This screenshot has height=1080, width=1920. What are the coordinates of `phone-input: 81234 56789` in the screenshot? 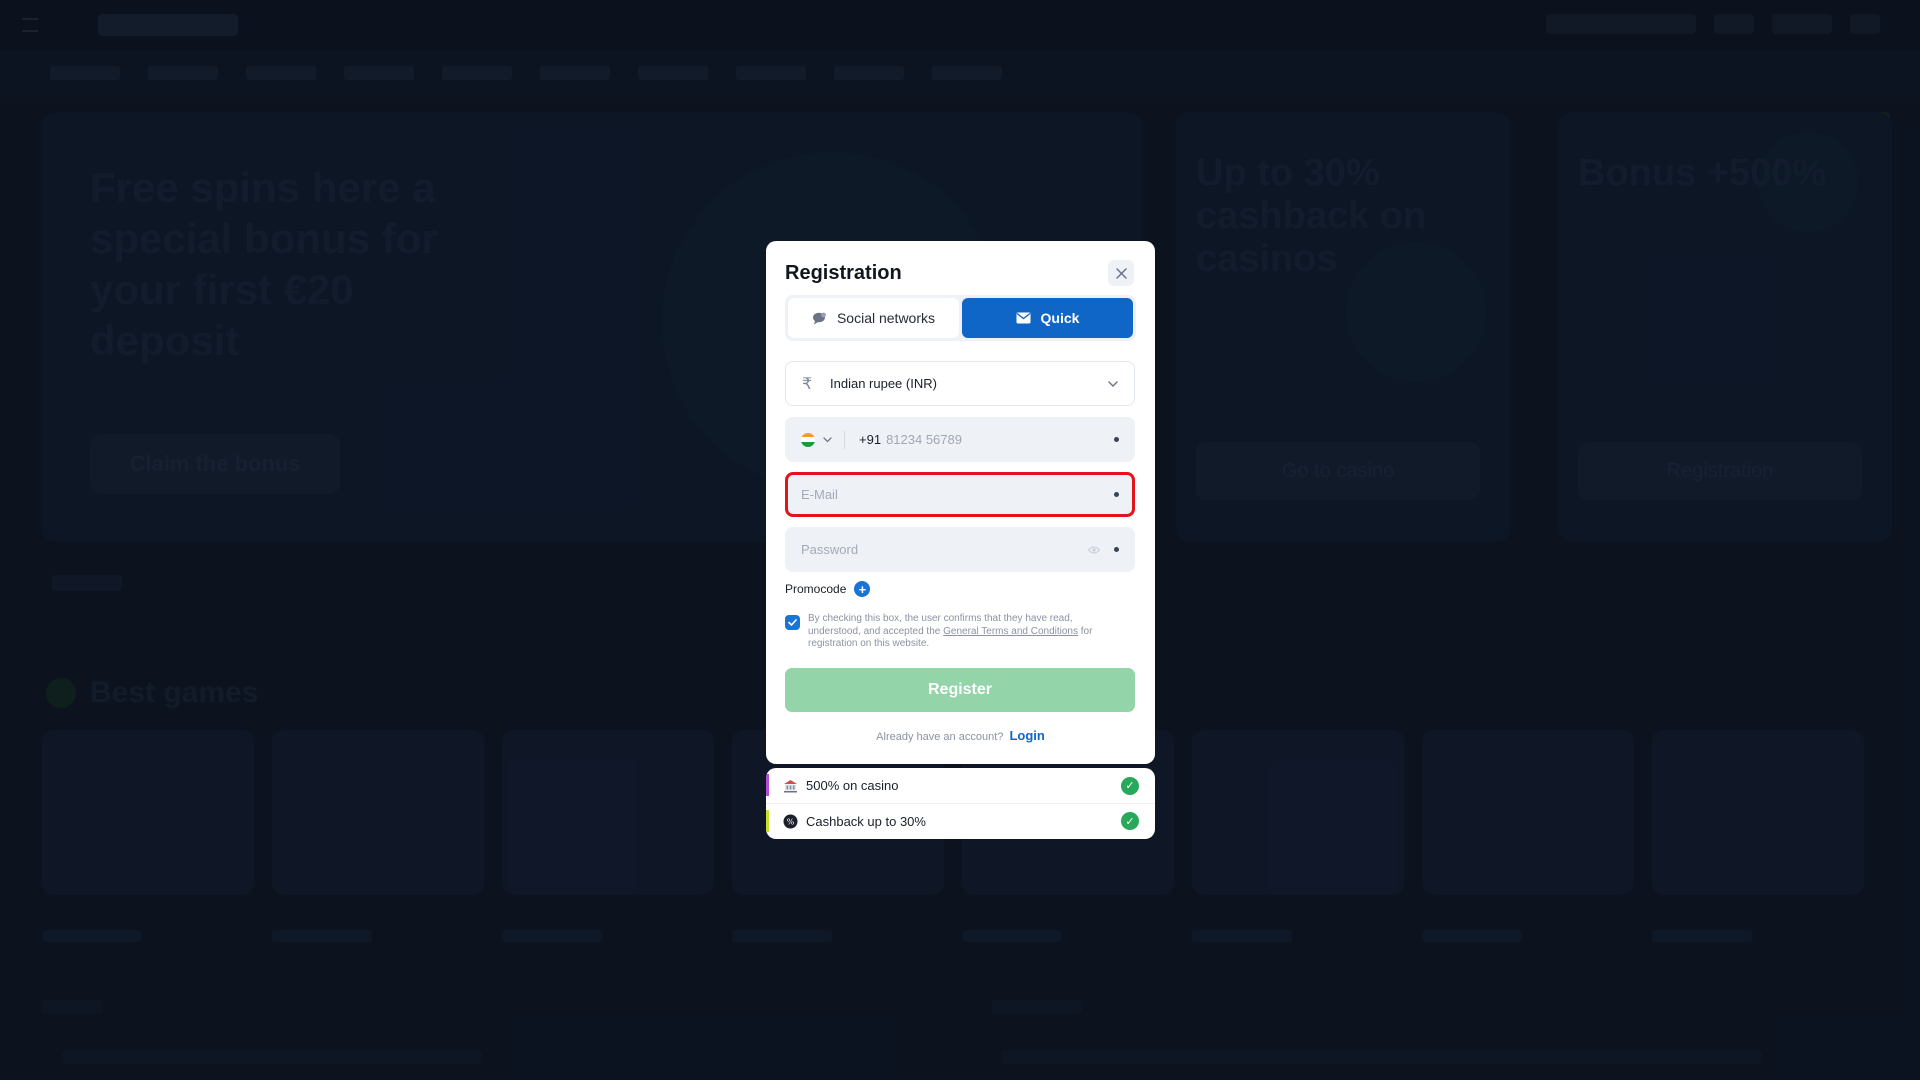 It's located at (1000, 439).